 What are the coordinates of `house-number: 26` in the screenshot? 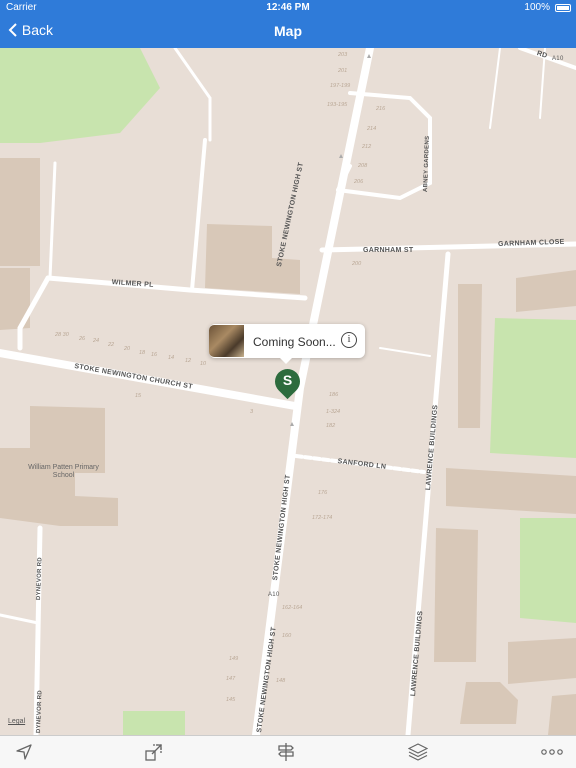 It's located at (82, 339).